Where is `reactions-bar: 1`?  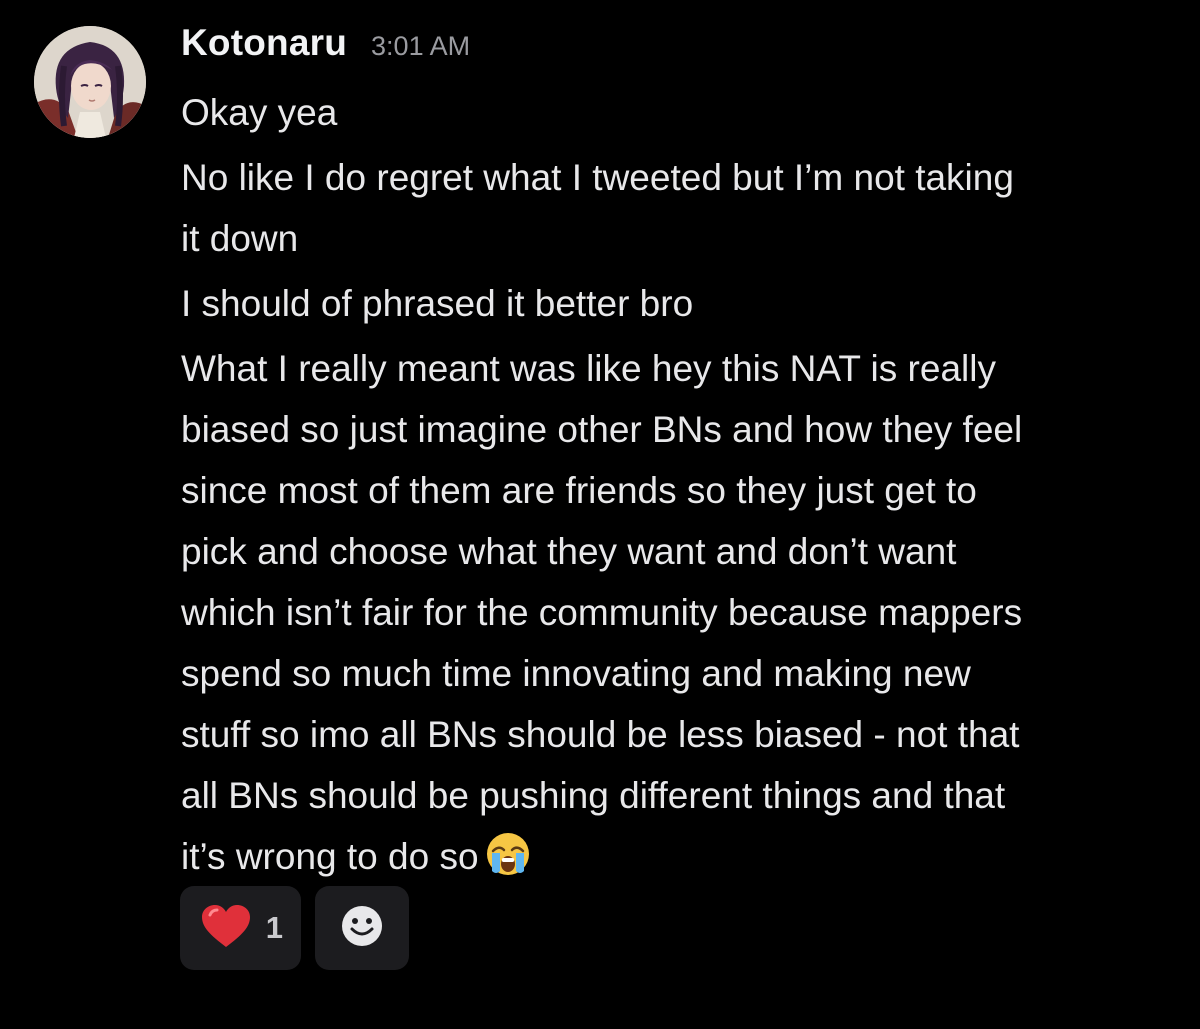
reactions-bar: 1 is located at coordinates (294, 928).